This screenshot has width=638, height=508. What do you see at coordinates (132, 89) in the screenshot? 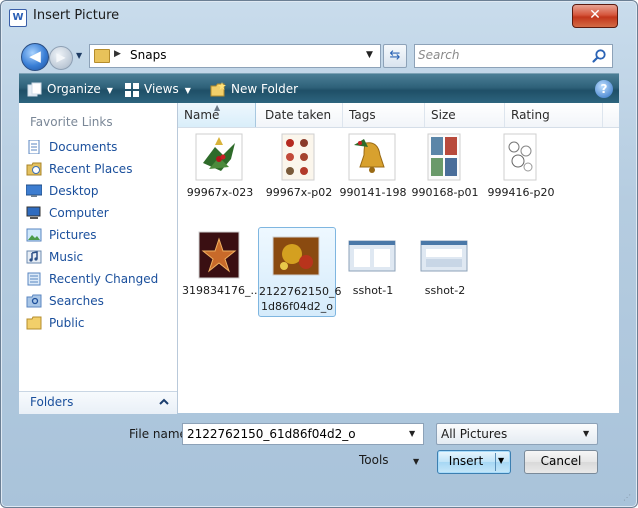
I see `views-icon` at bounding box center [132, 89].